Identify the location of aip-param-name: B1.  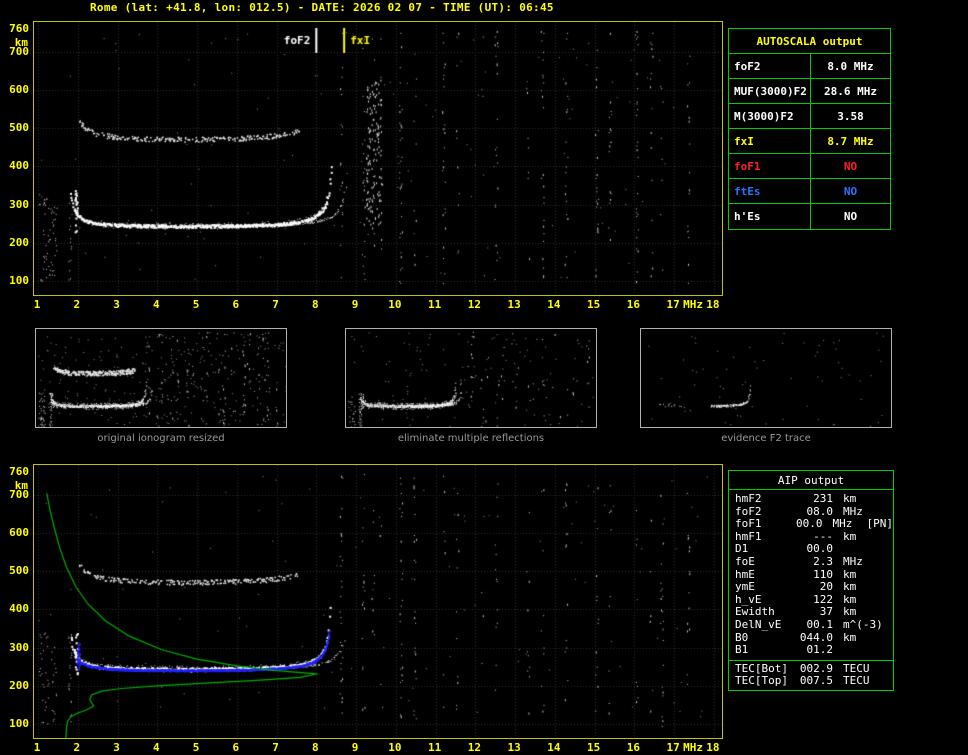
(742, 650).